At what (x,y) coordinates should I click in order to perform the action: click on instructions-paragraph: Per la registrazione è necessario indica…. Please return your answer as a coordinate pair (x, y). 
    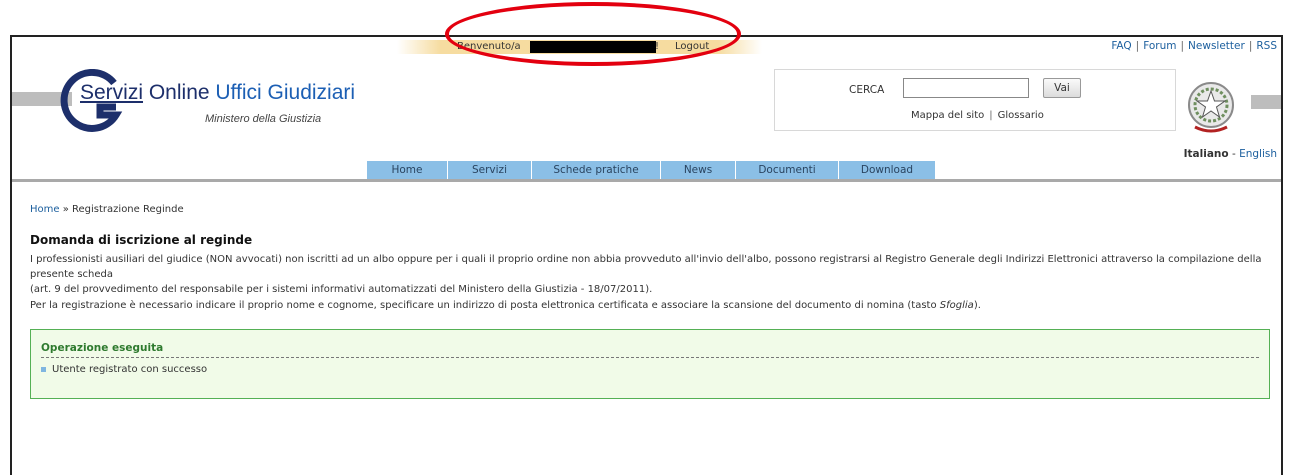
    Looking at the image, I should click on (652, 305).